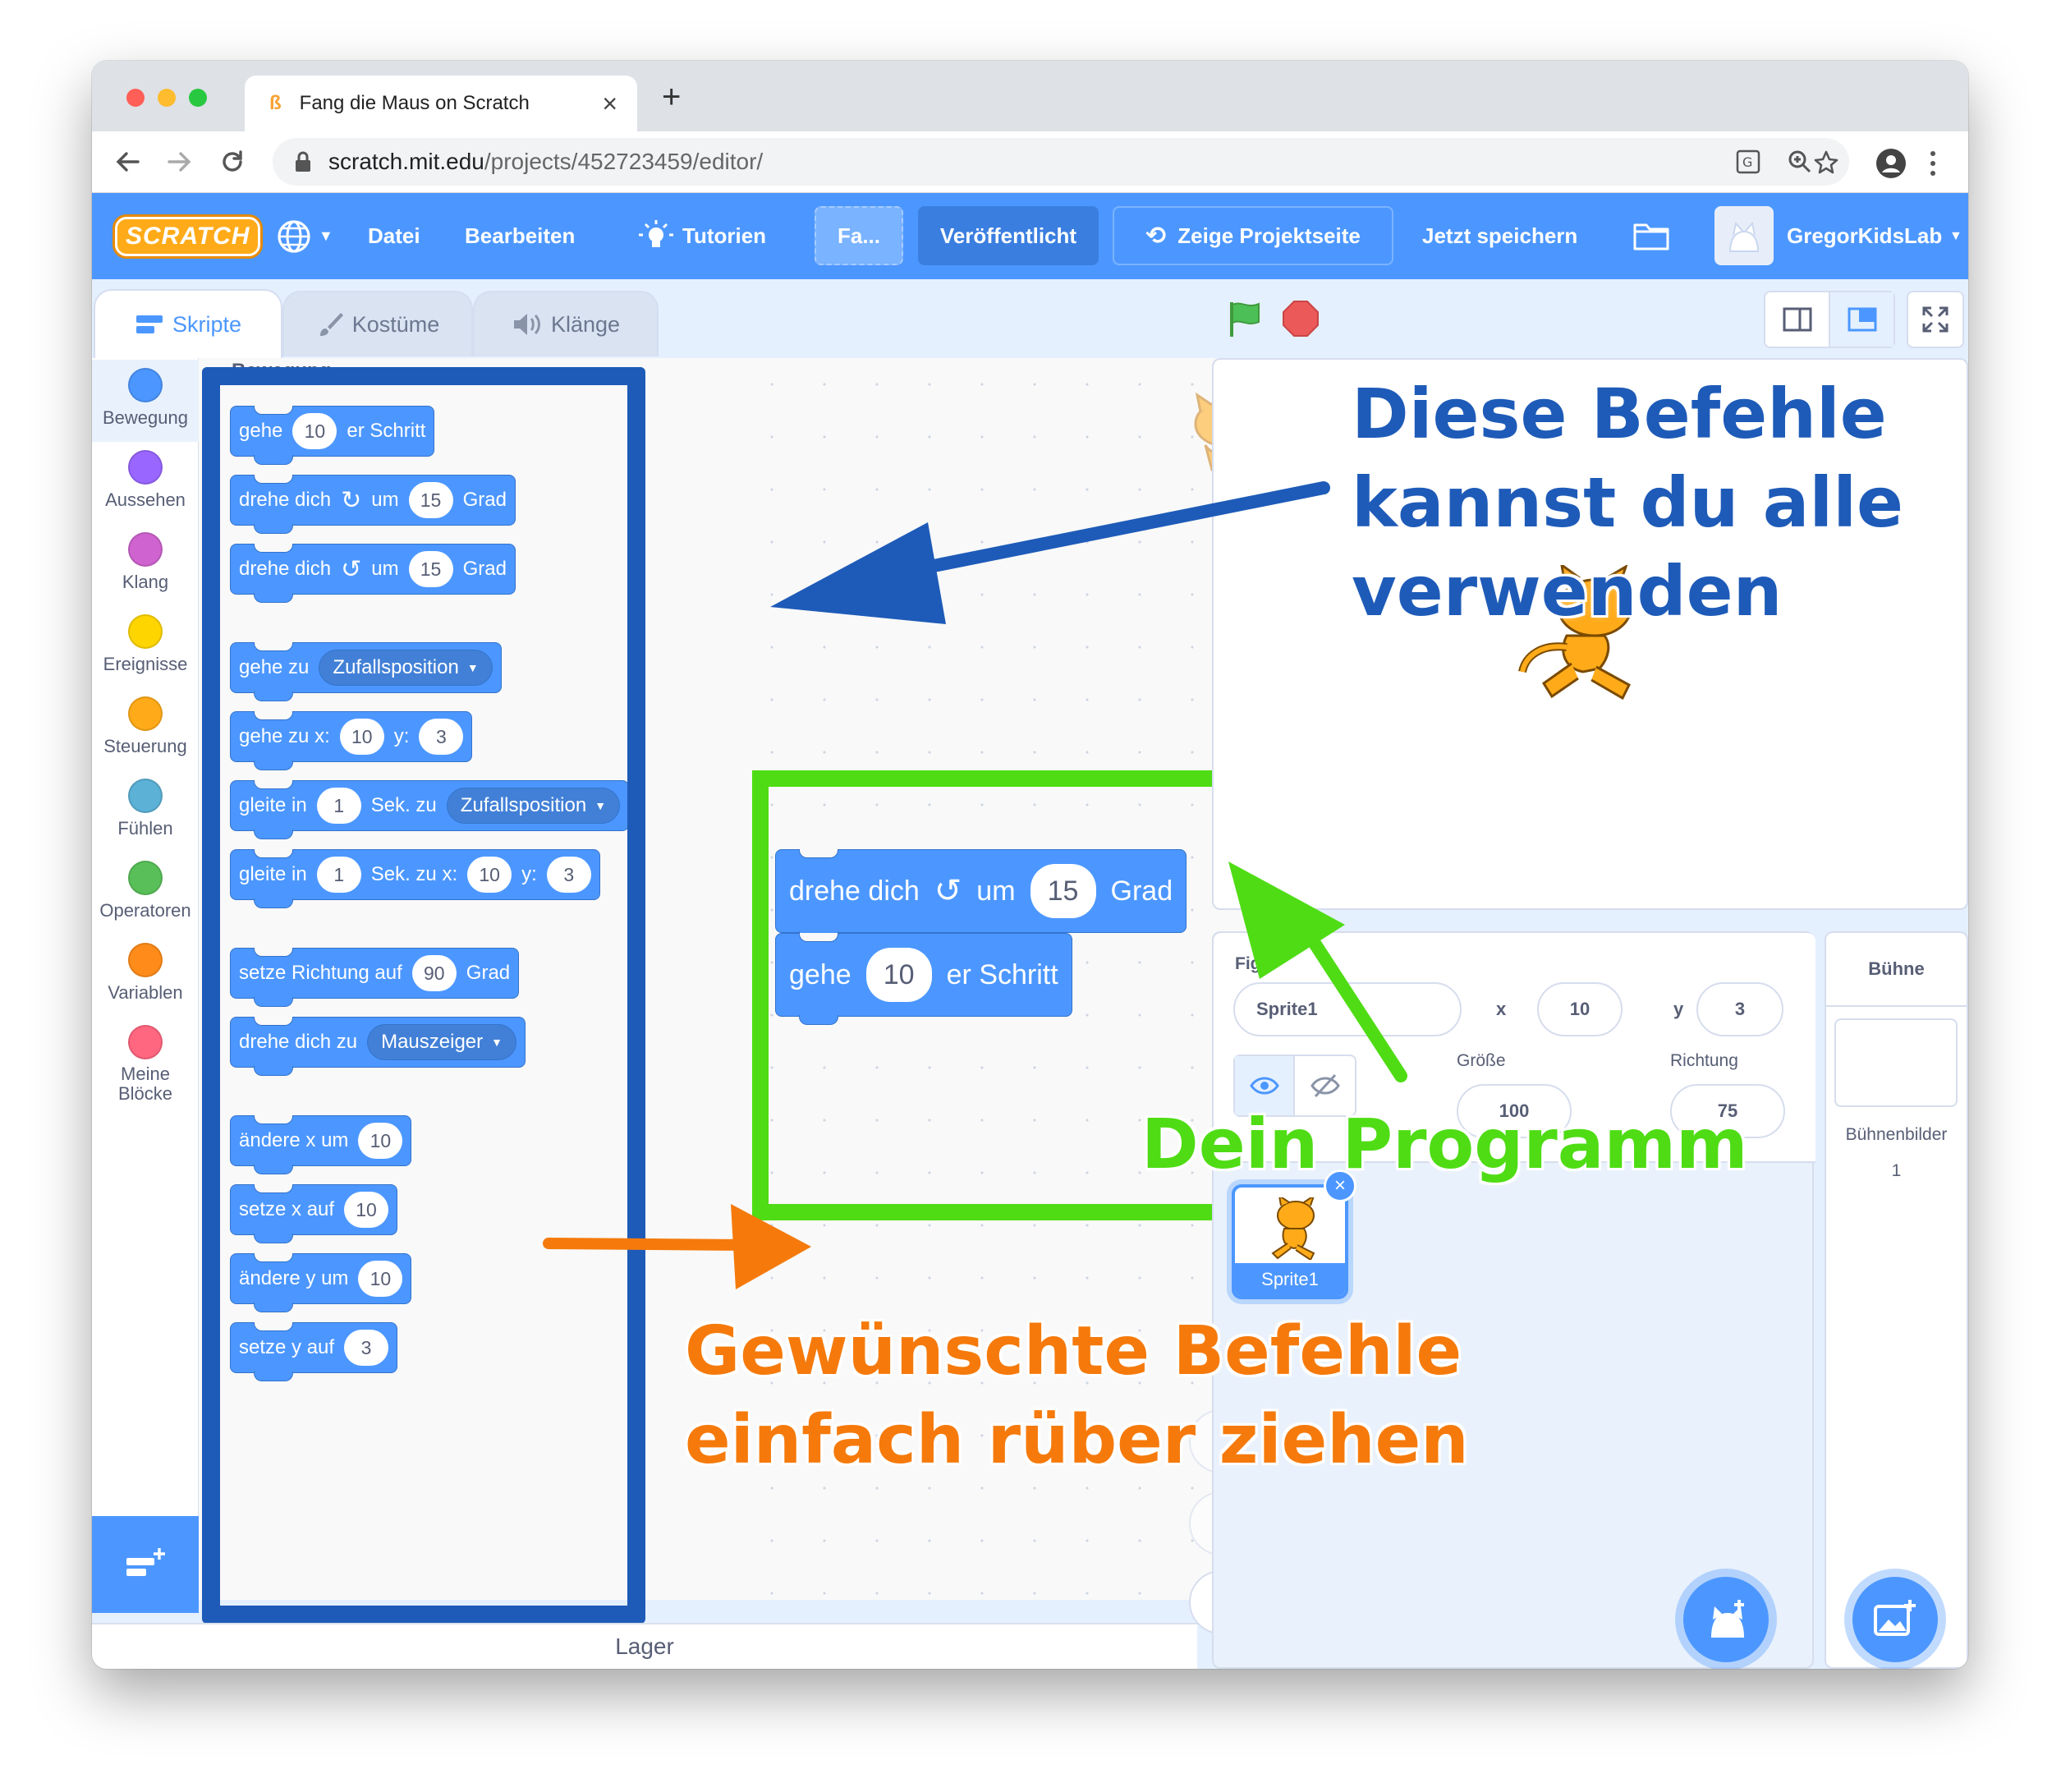 The height and width of the screenshot is (1792, 2061). What do you see at coordinates (1444, 1144) in the screenshot?
I see `annotation-green: Dein Programm` at bounding box center [1444, 1144].